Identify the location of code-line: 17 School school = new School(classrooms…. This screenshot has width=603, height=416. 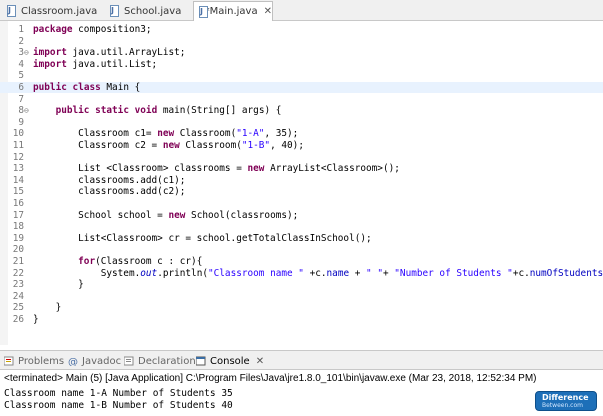
(301, 215).